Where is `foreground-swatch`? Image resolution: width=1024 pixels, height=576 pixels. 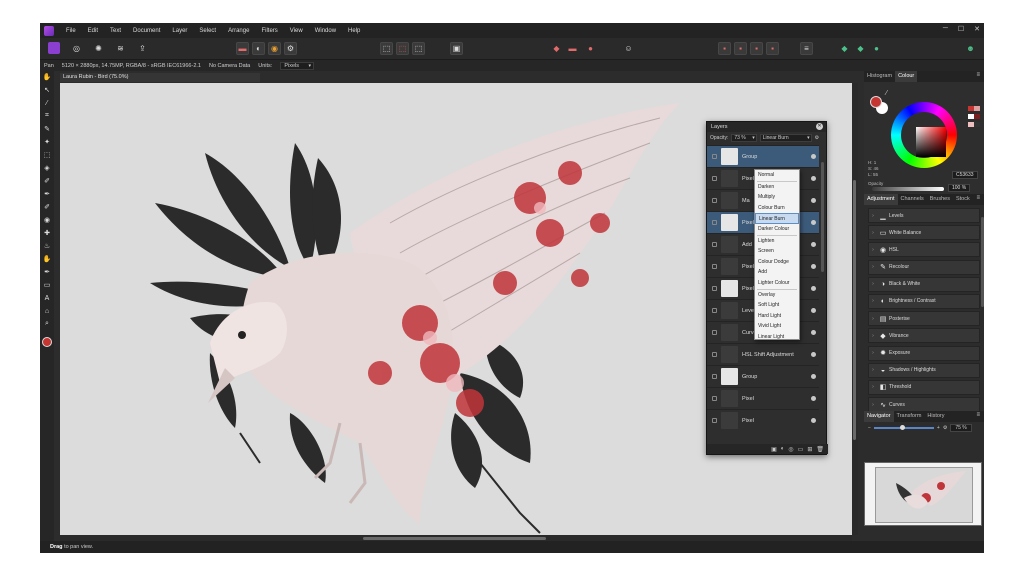 foreground-swatch is located at coordinates (876, 102).